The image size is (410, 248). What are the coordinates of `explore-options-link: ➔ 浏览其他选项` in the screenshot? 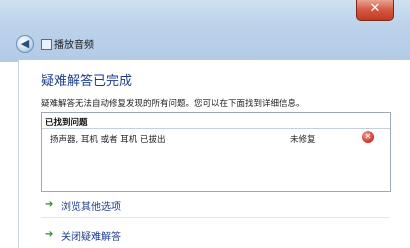 It's located at (215, 205).